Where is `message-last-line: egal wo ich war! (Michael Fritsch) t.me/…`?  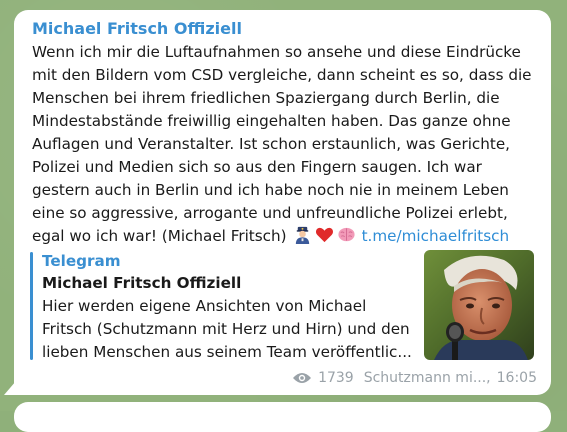
message-last-line: egal wo ich war! (Michael Fritsch) t.me/… is located at coordinates (285, 236).